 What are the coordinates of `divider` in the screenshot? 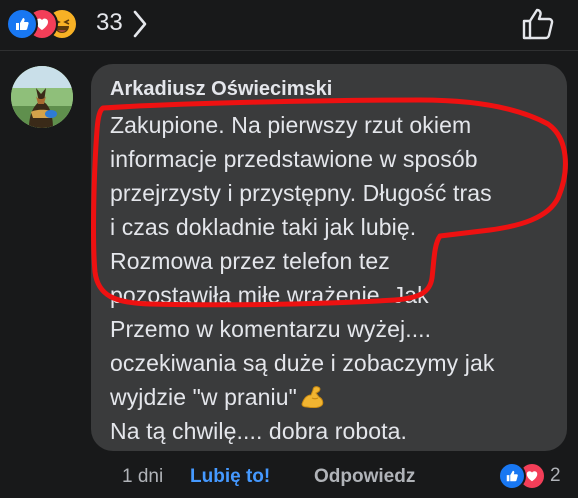 It's located at (289, 50).